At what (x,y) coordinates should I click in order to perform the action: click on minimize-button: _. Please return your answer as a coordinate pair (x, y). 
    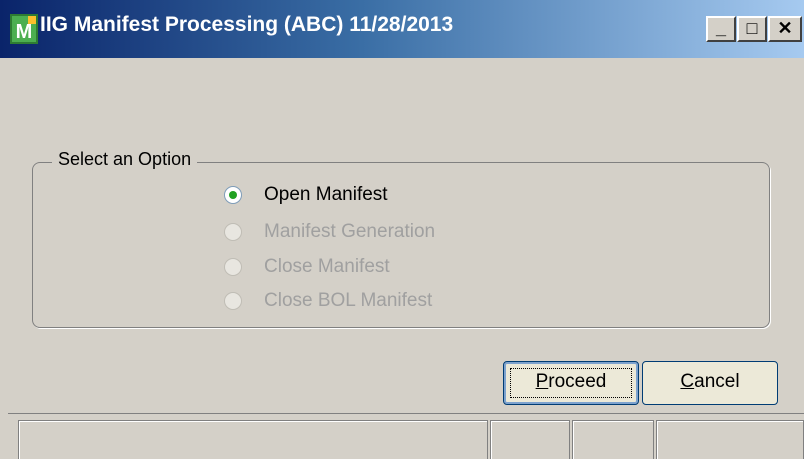
    Looking at the image, I should click on (721, 29).